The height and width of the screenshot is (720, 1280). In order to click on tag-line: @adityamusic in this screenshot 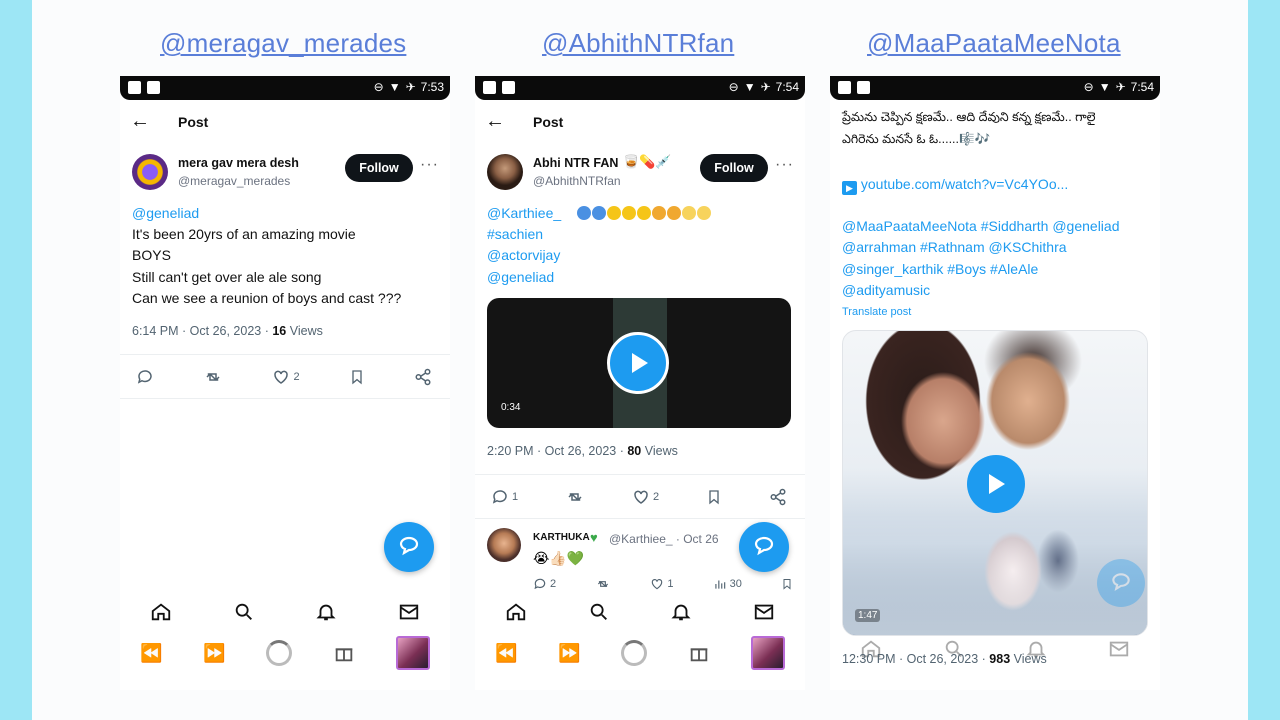, I will do `click(886, 290)`.